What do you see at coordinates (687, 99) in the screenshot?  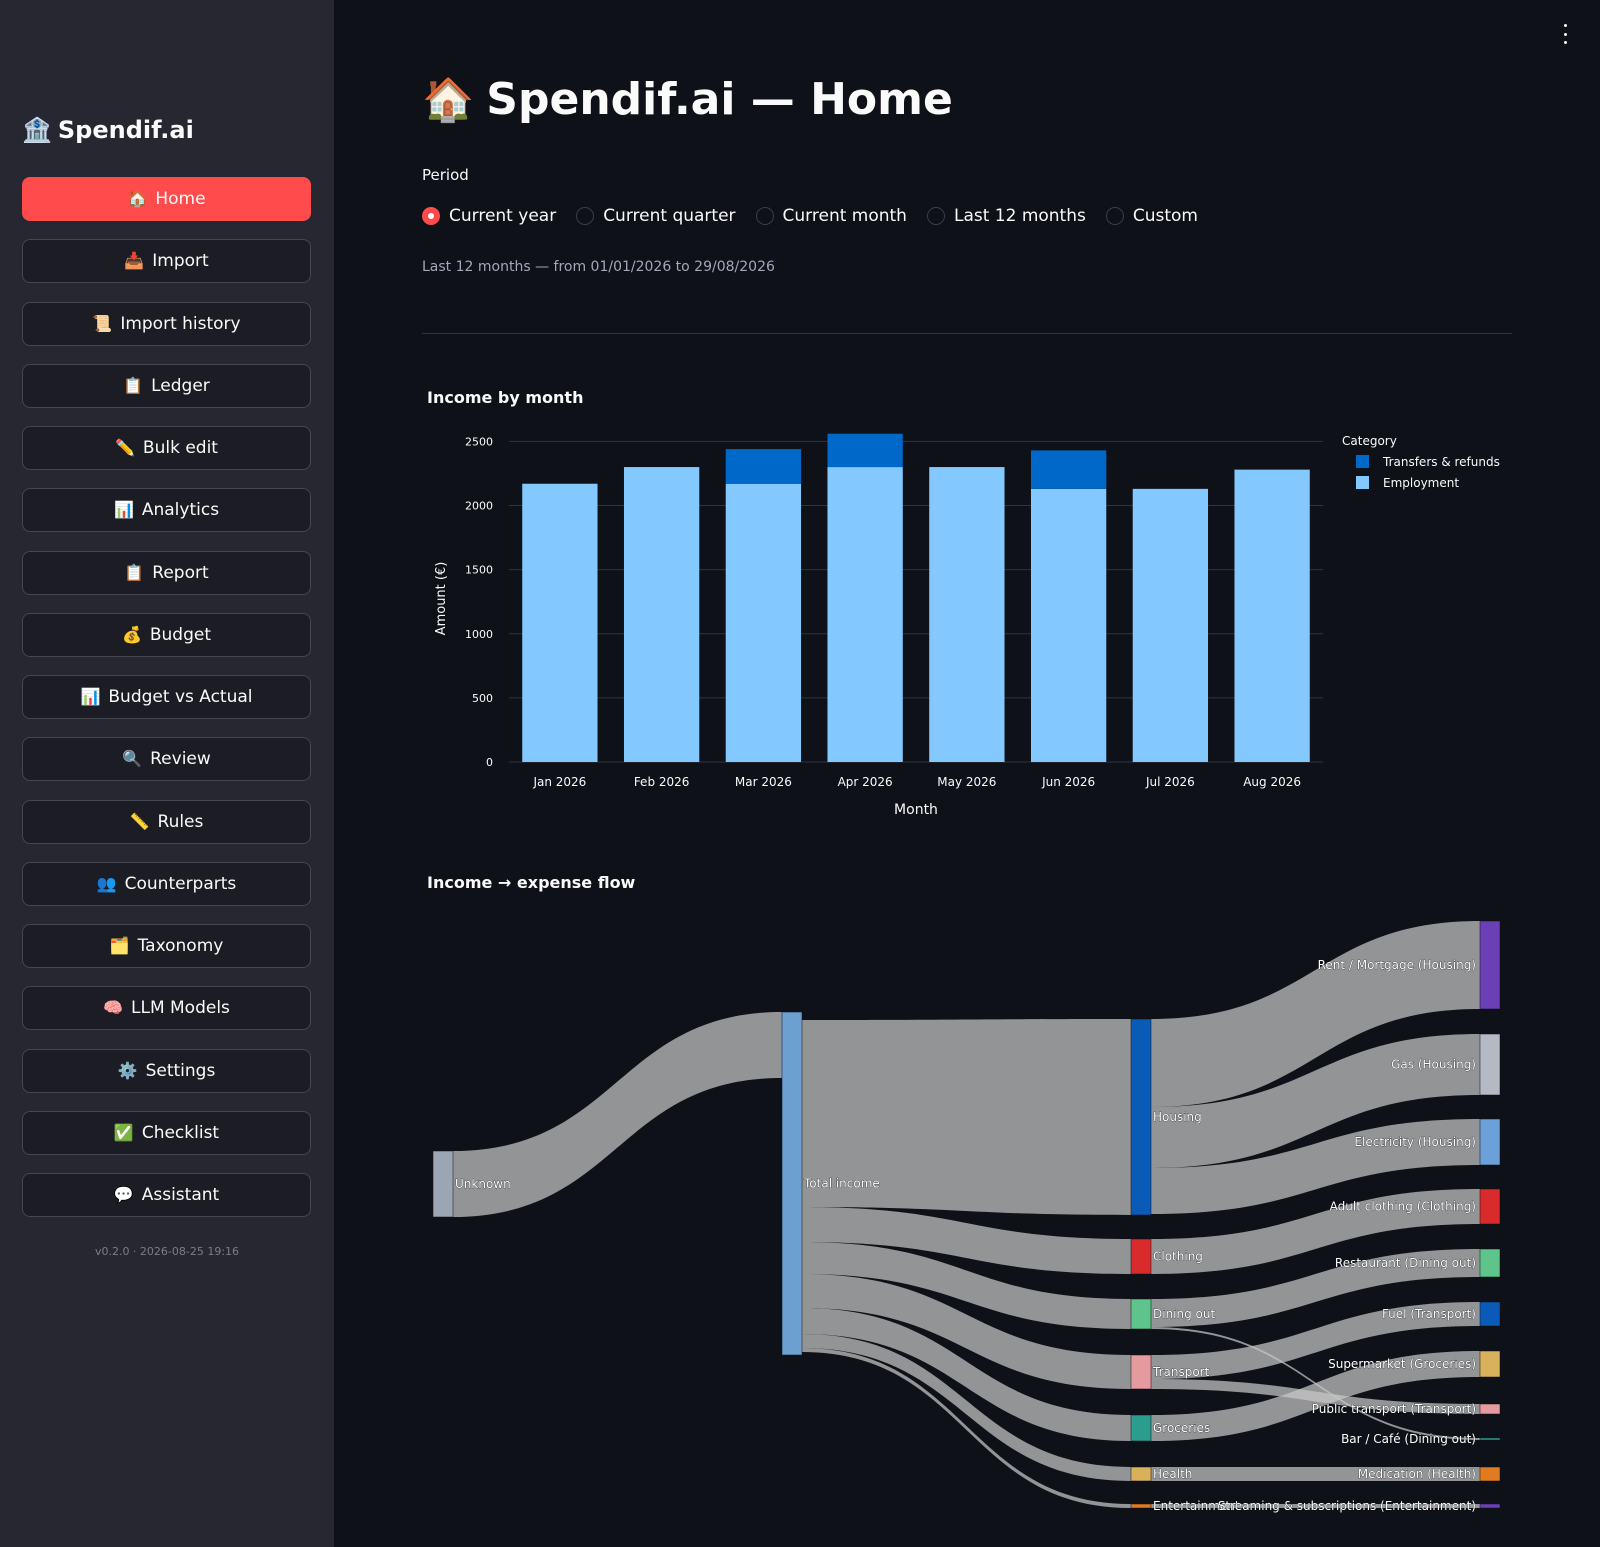 I see `page-title: 🏠 Spendif.ai — Home` at bounding box center [687, 99].